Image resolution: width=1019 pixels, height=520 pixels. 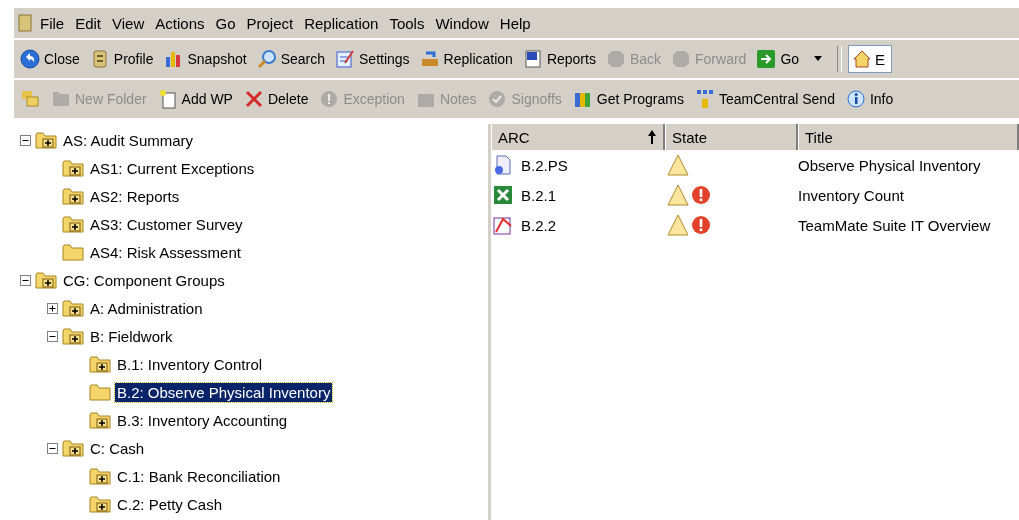 What do you see at coordinates (731, 137) in the screenshot?
I see `column-header: State` at bounding box center [731, 137].